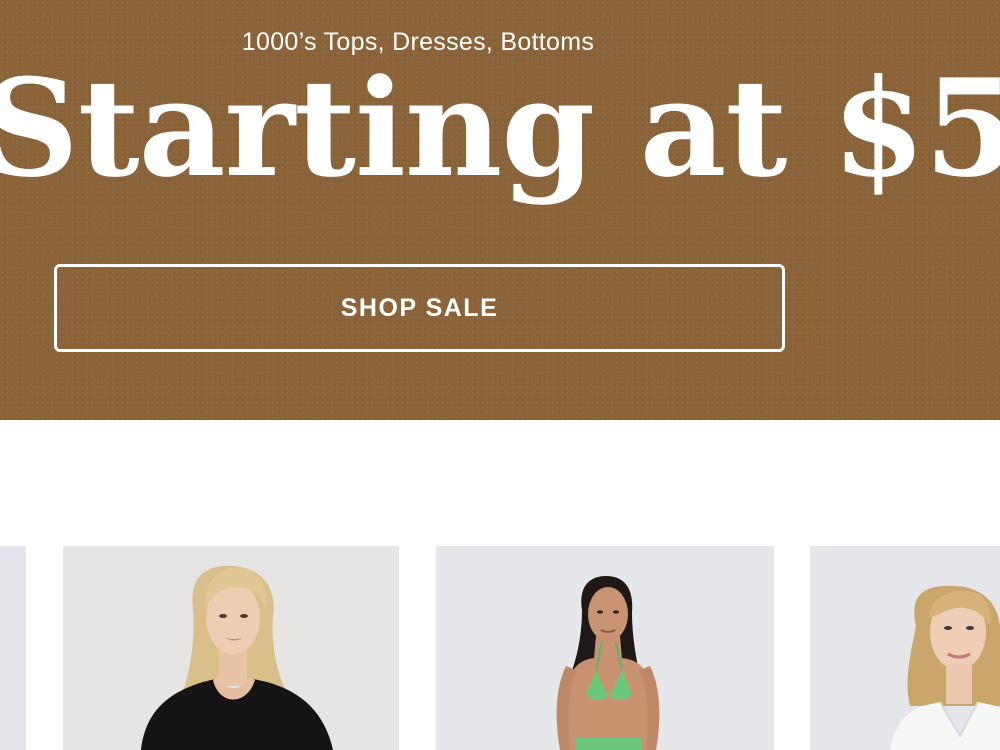 The image size is (1000, 750). I want to click on product-image-model-green-bikini, so click(605, 648).